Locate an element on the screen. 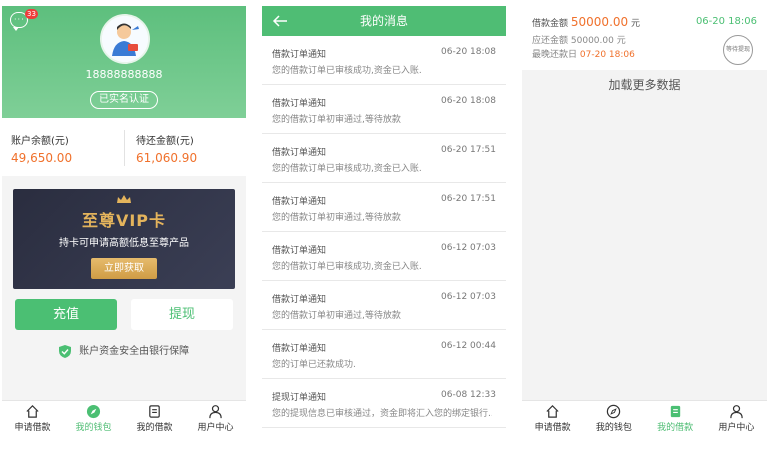 The height and width of the screenshot is (455, 773). loan-amount: 借款金额 50000.00 元 is located at coordinates (586, 22).